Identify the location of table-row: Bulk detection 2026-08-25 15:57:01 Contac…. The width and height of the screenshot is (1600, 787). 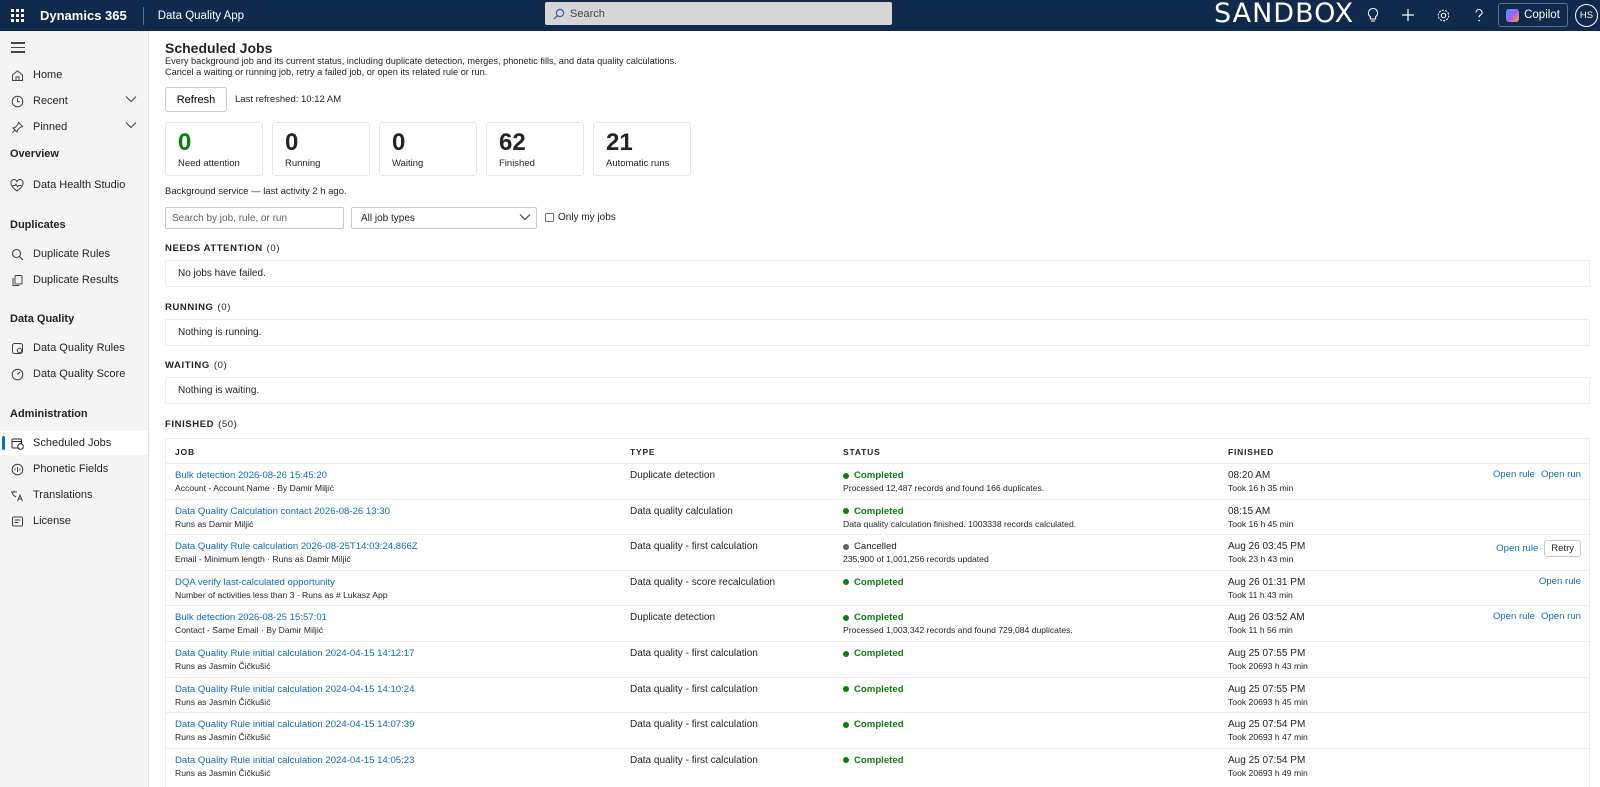
(877, 623).